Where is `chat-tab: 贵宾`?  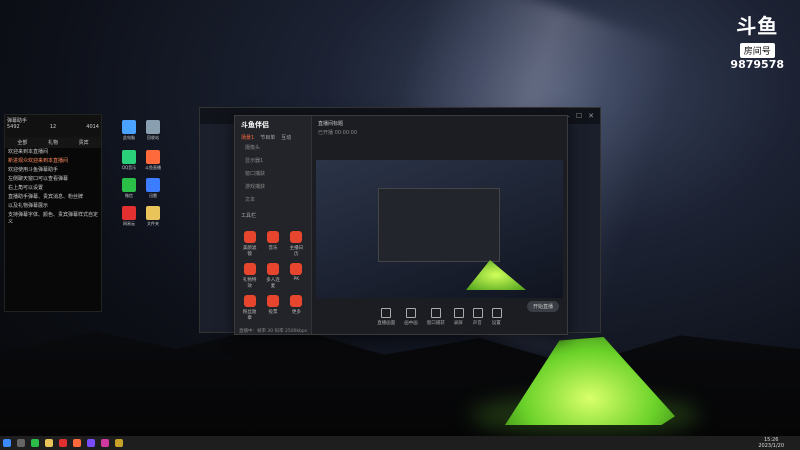
chat-tab: 贵宾 is located at coordinates (84, 142).